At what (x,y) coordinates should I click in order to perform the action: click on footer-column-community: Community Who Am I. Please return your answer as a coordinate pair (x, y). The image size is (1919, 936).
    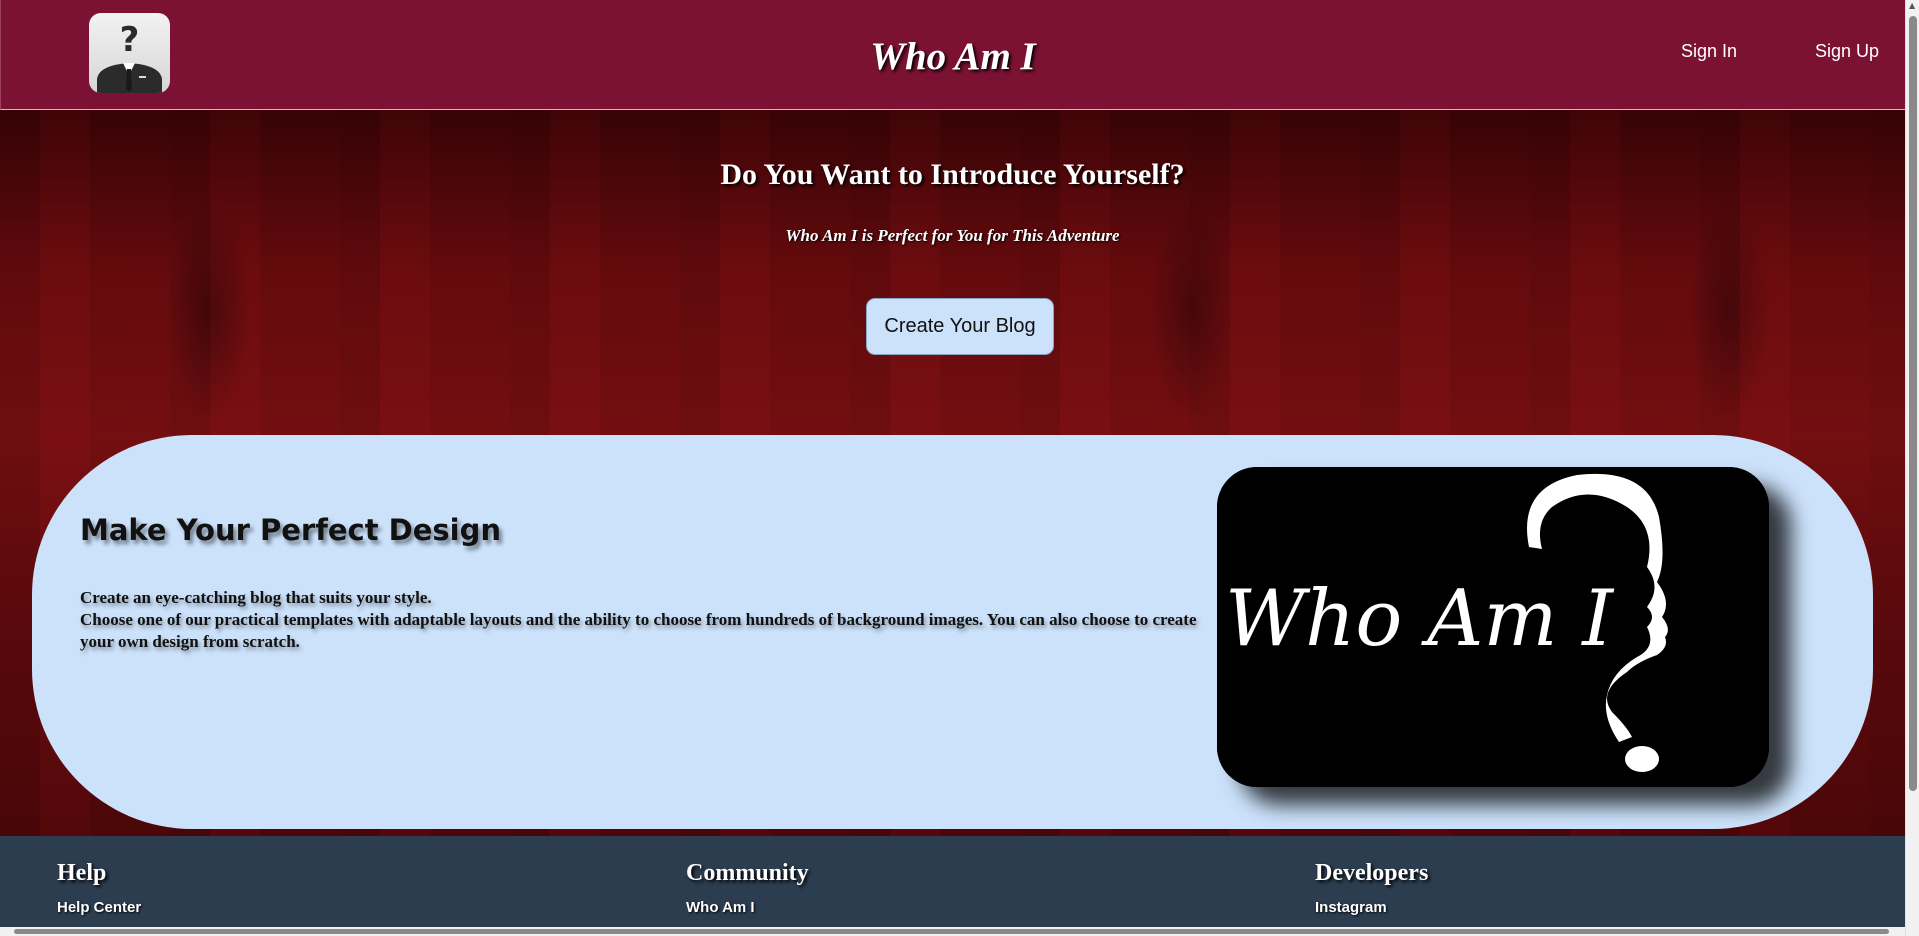
    Looking at the image, I should click on (747, 888).